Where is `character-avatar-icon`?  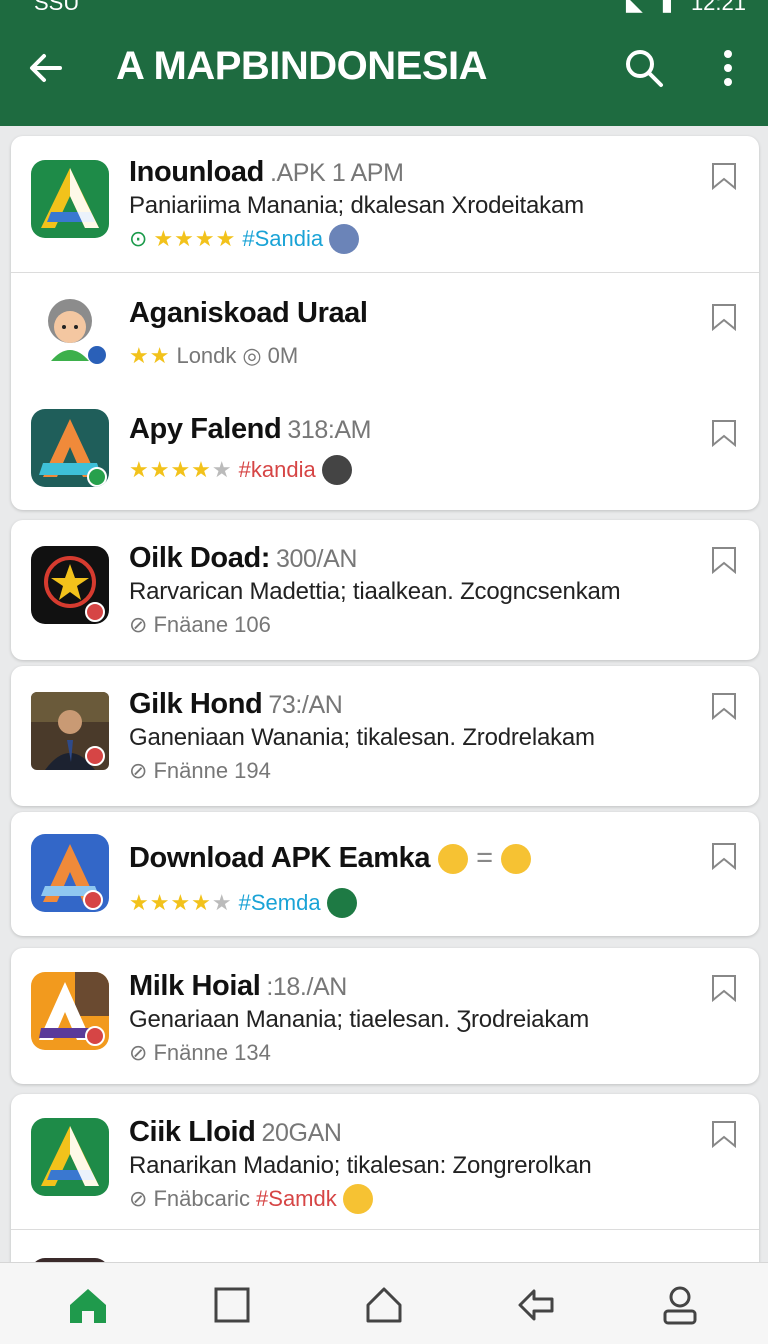 character-avatar-icon is located at coordinates (70, 330).